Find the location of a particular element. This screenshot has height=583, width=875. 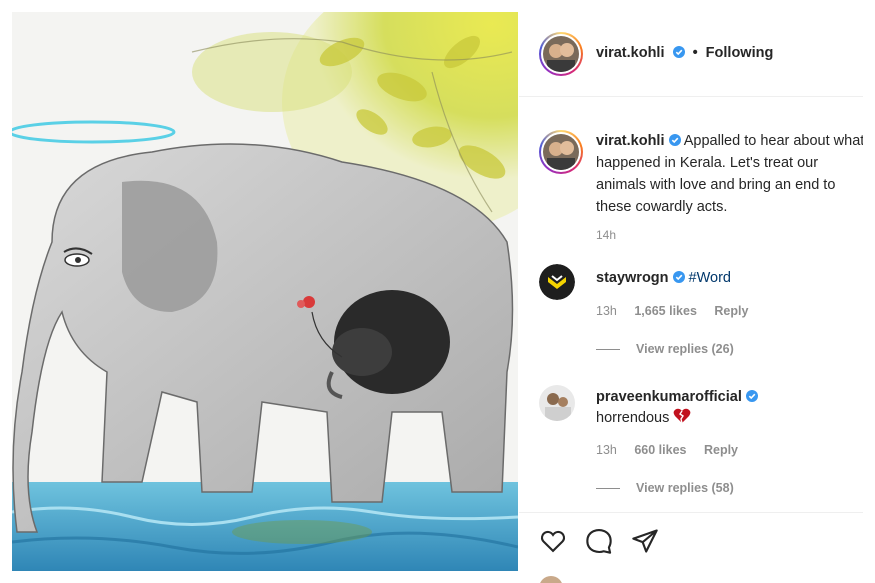

post-actions is located at coordinates (691, 547).